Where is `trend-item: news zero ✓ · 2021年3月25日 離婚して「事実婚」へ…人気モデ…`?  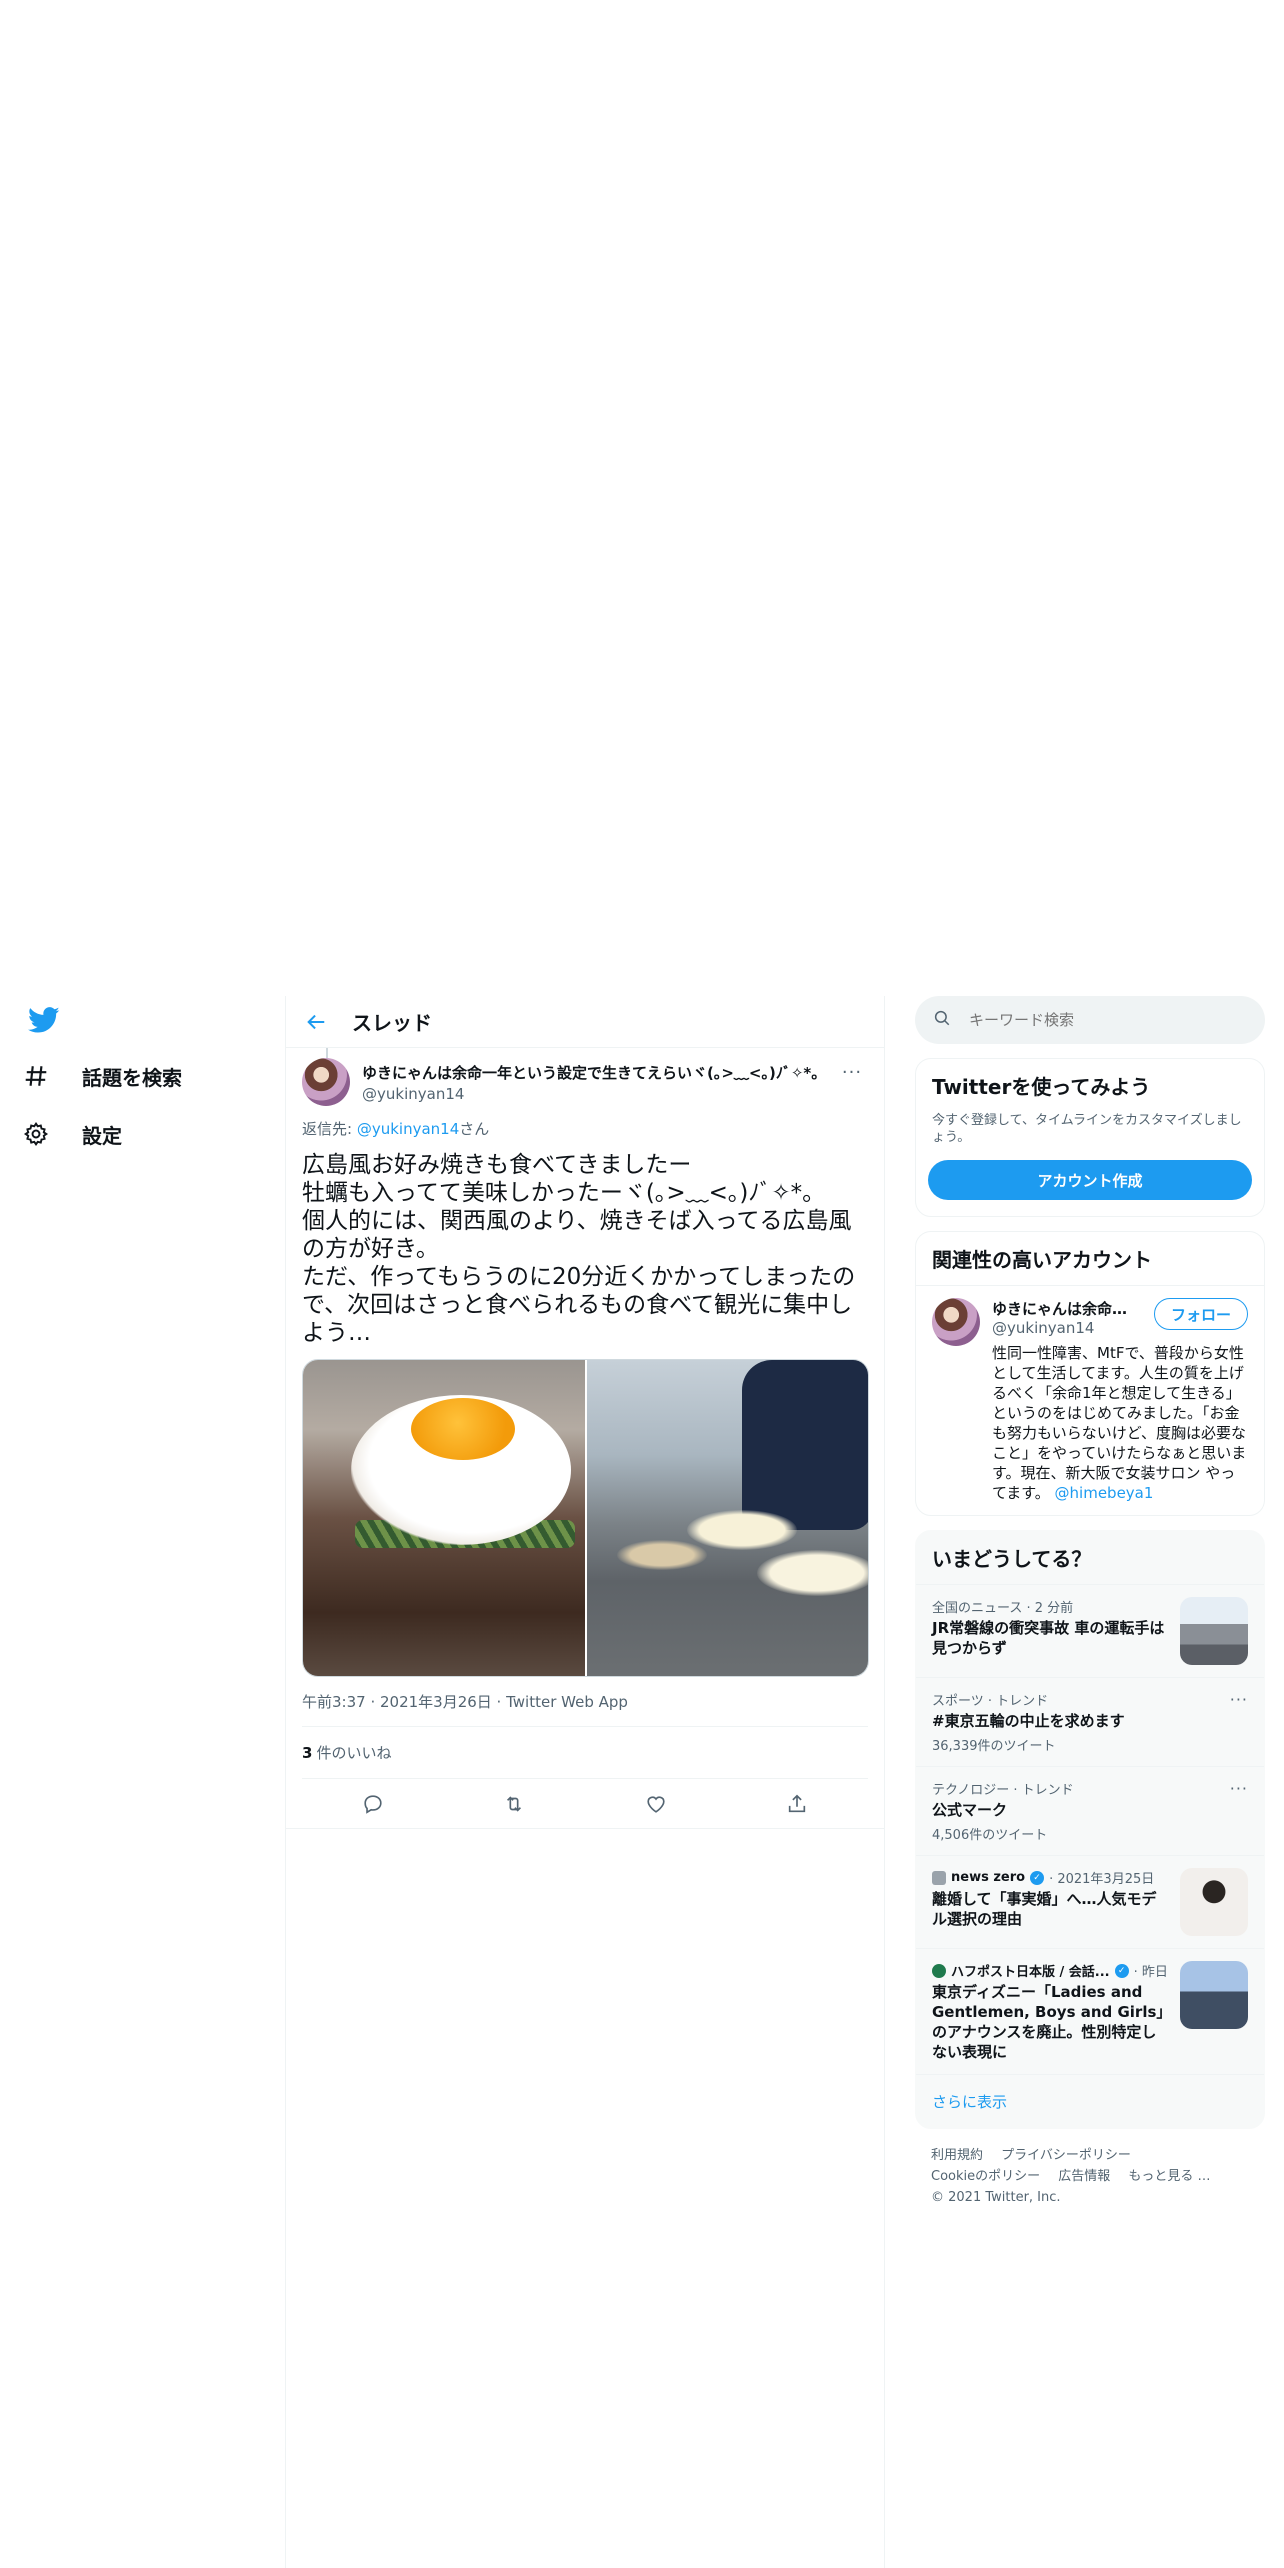 trend-item: news zero ✓ · 2021年3月25日 離婚して「事実婚」へ…人気モデ… is located at coordinates (1090, 1901).